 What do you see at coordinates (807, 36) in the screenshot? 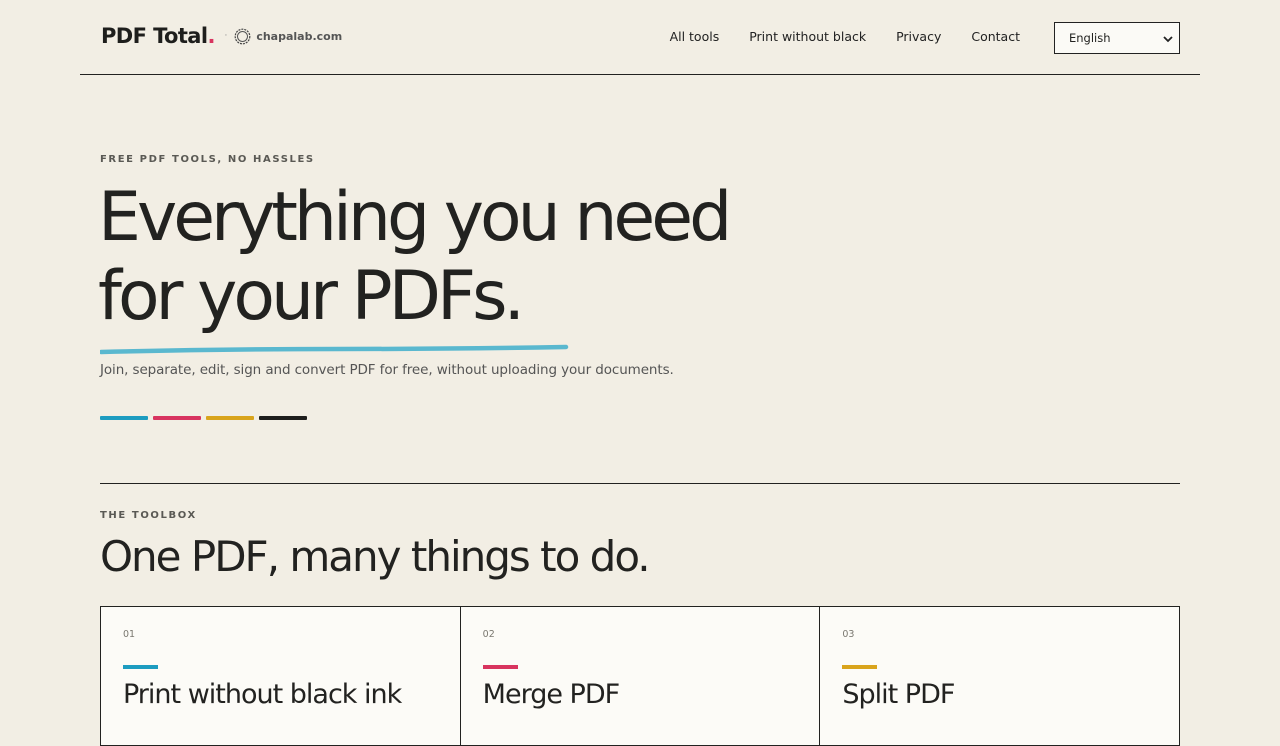
I see `nav-print-without-black: Print without black` at bounding box center [807, 36].